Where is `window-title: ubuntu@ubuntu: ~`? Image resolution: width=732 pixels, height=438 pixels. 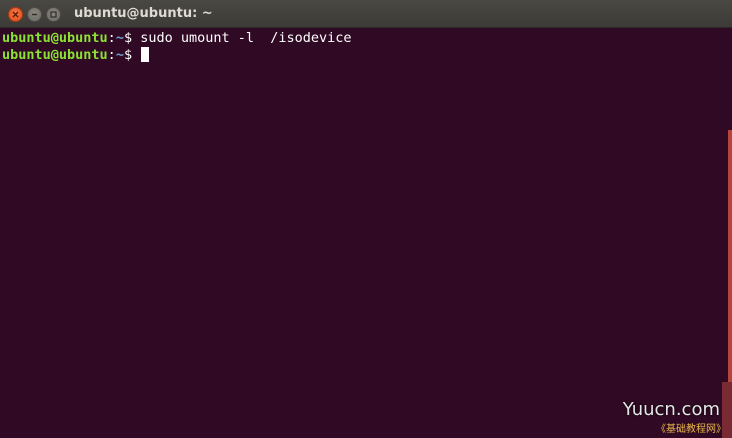
window-title: ubuntu@ubuntu: ~ is located at coordinates (143, 13).